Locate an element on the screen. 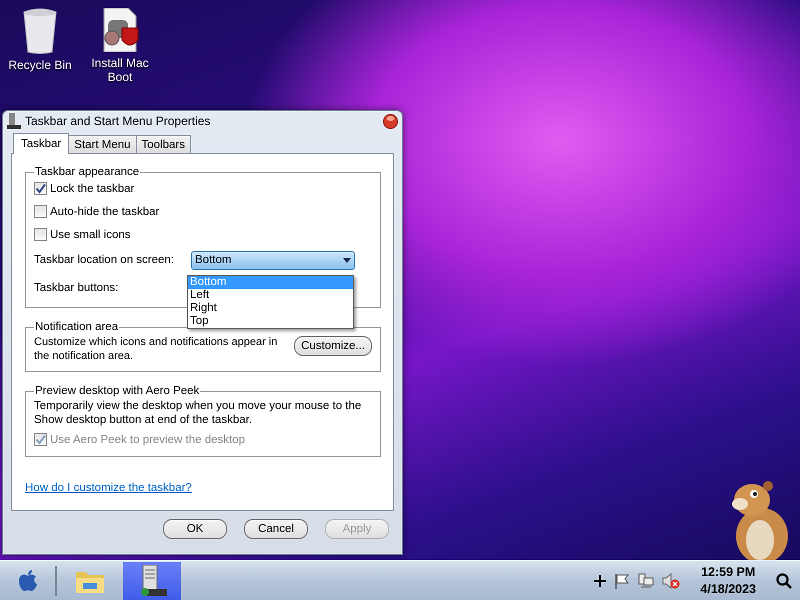  taskbar-app-button is located at coordinates (152, 581).